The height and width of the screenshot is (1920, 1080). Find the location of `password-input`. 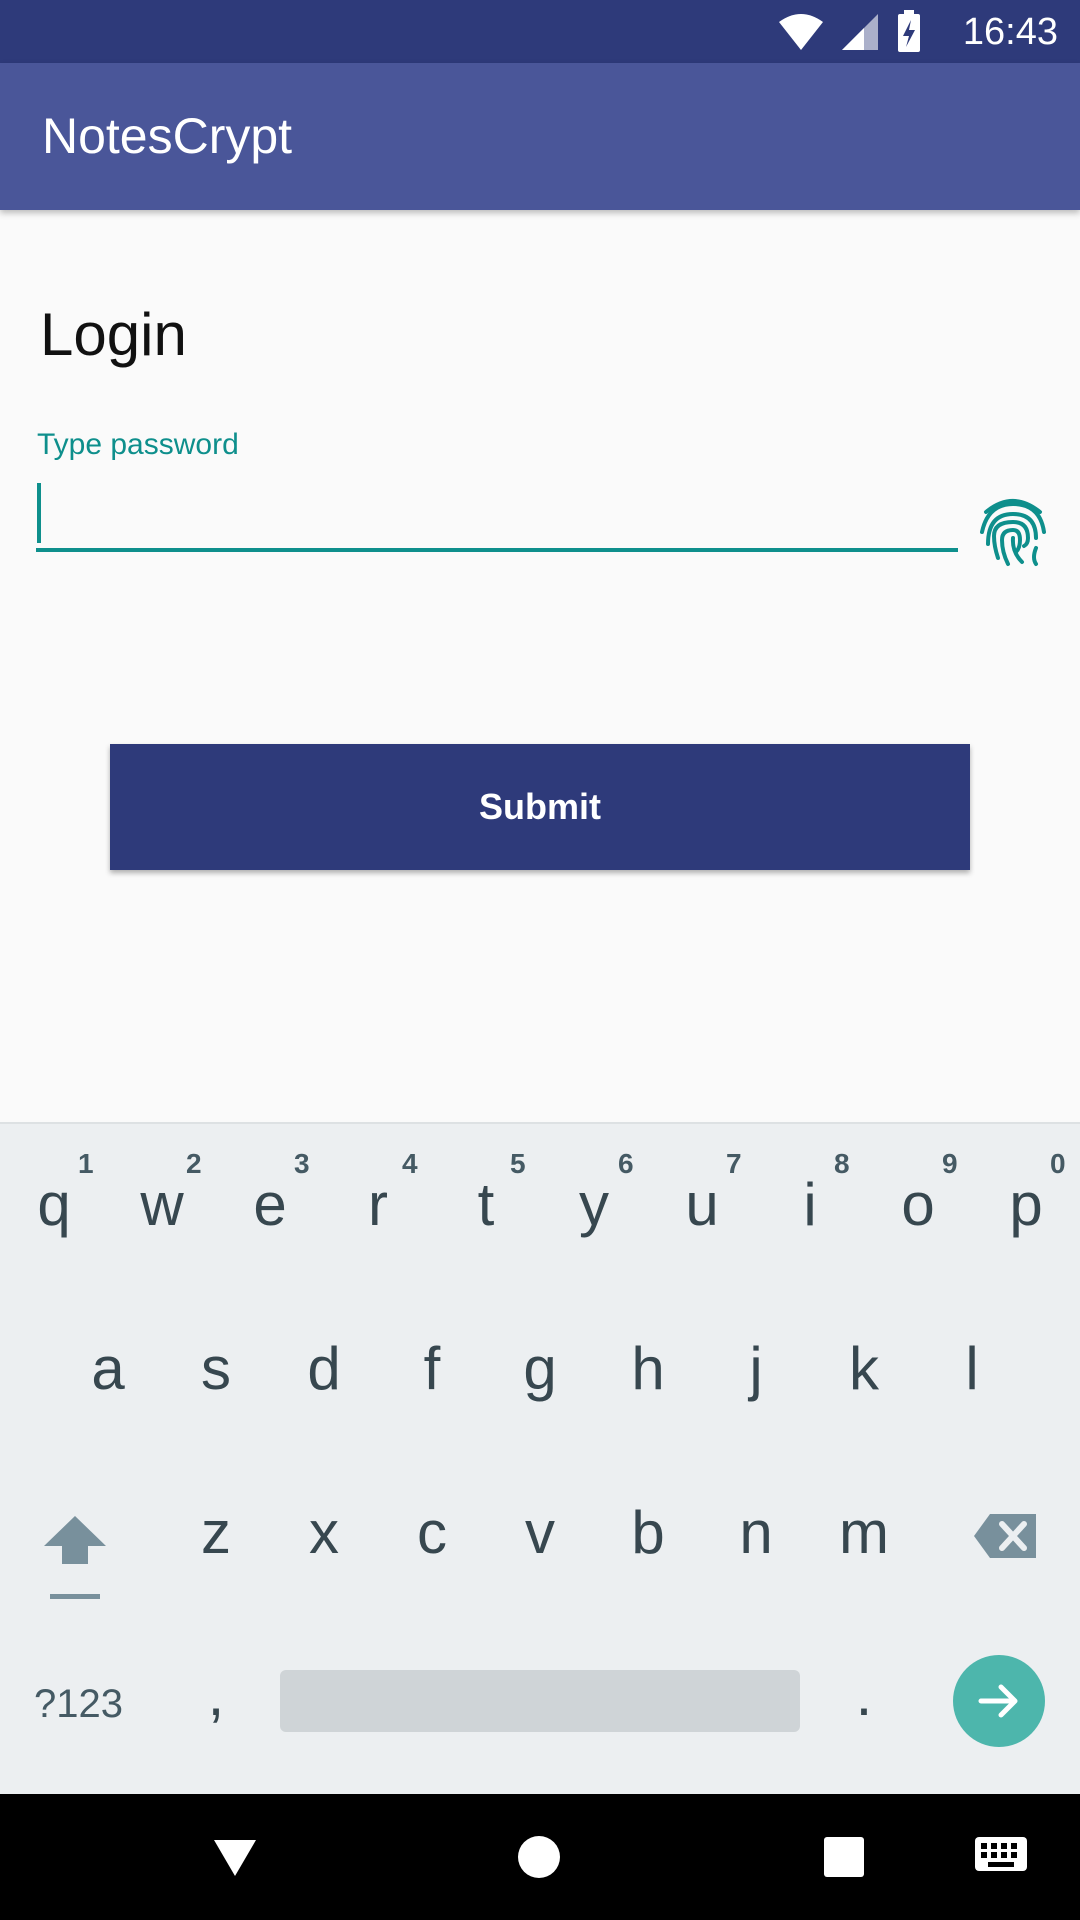

password-input is located at coordinates (497, 515).